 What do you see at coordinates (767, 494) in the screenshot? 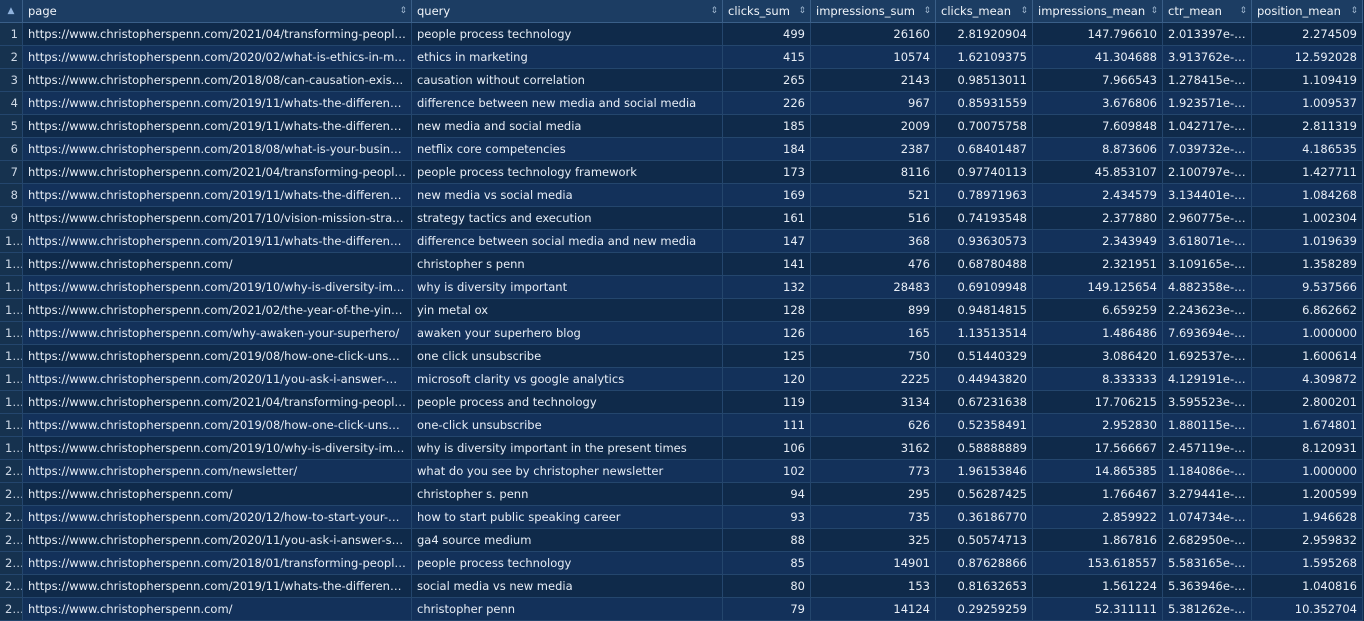
I see `cell-clicks-sum: 94` at bounding box center [767, 494].